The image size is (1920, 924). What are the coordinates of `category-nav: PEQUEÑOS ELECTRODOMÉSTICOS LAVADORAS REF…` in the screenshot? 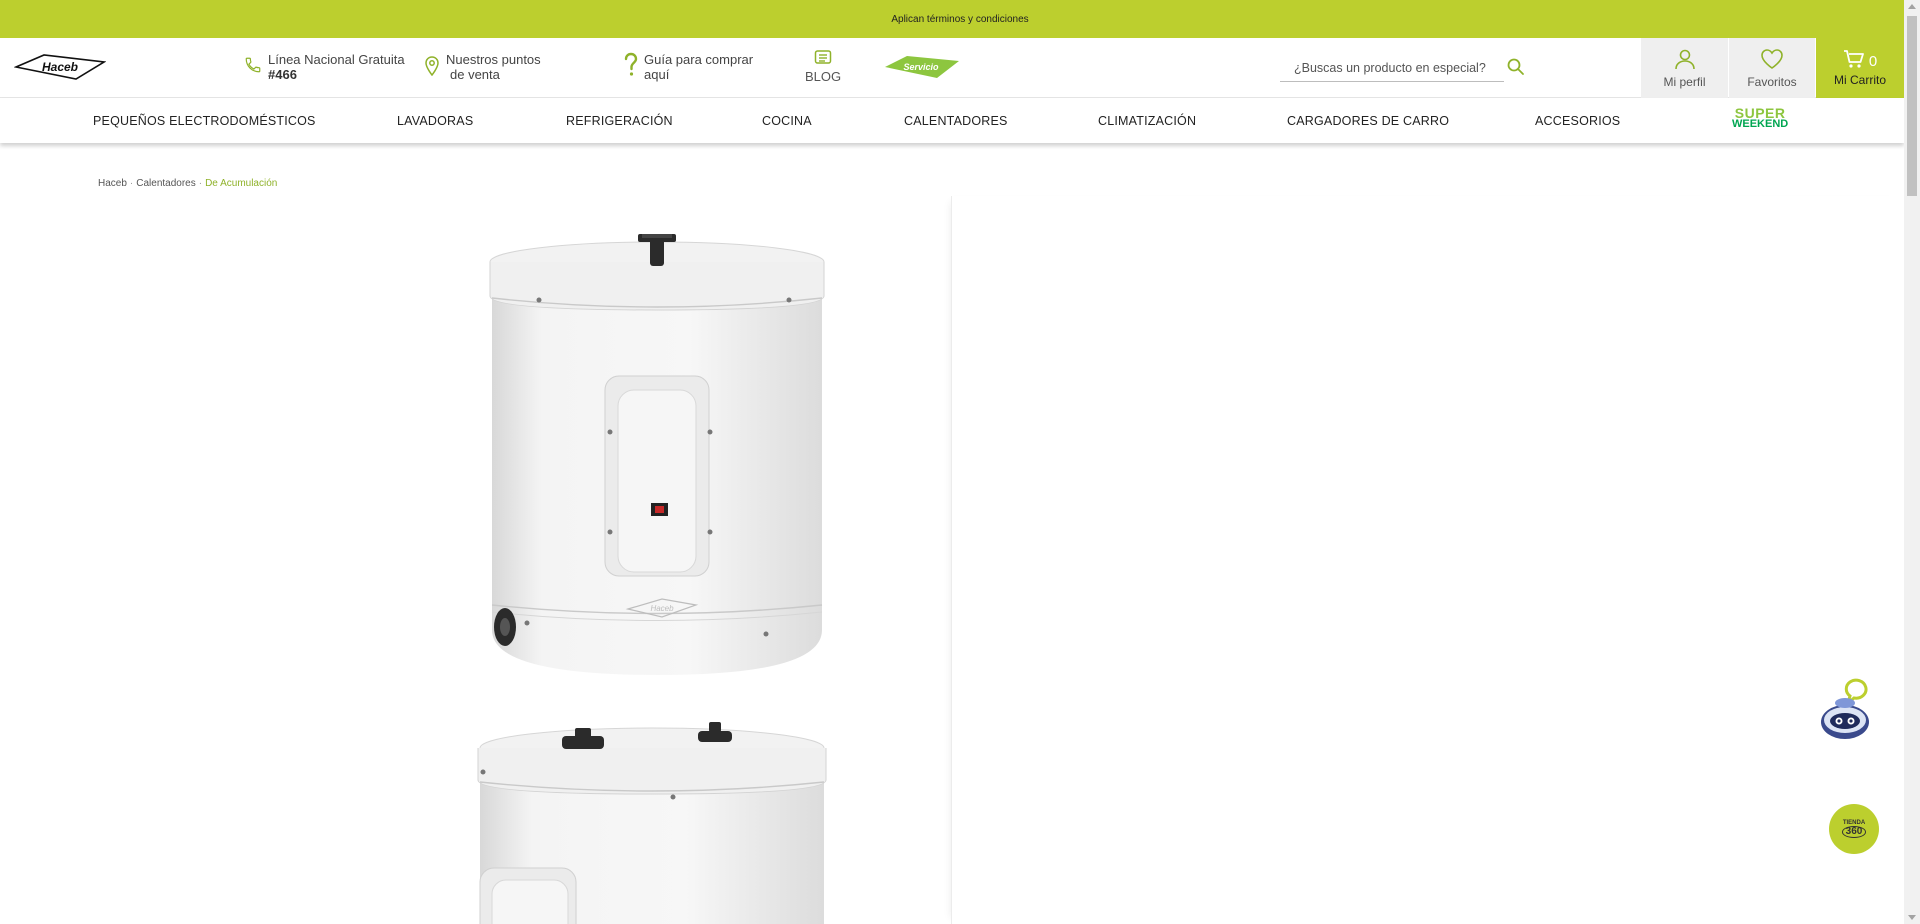 It's located at (952, 120).